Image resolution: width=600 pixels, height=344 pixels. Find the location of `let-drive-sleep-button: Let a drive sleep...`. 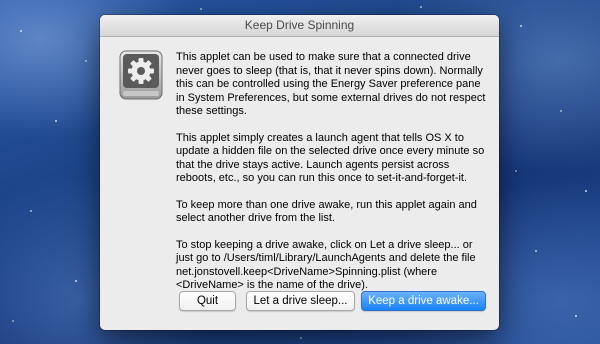

let-drive-sleep-button: Let a drive sleep... is located at coordinates (300, 301).